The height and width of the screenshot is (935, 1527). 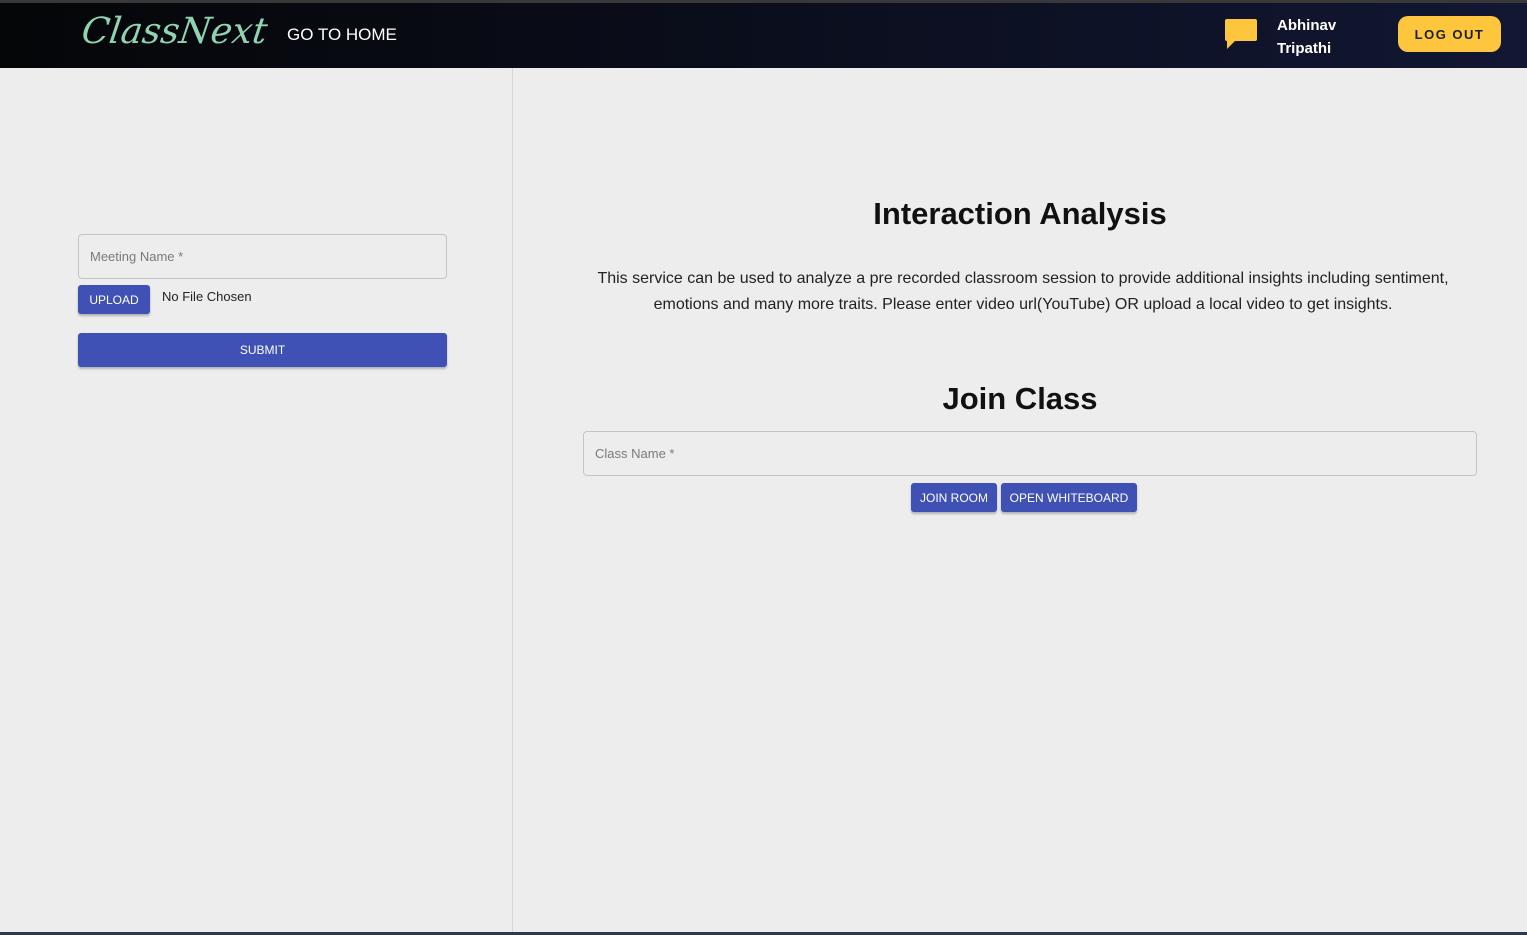 What do you see at coordinates (1307, 25) in the screenshot?
I see `user-first-name: Abhinav` at bounding box center [1307, 25].